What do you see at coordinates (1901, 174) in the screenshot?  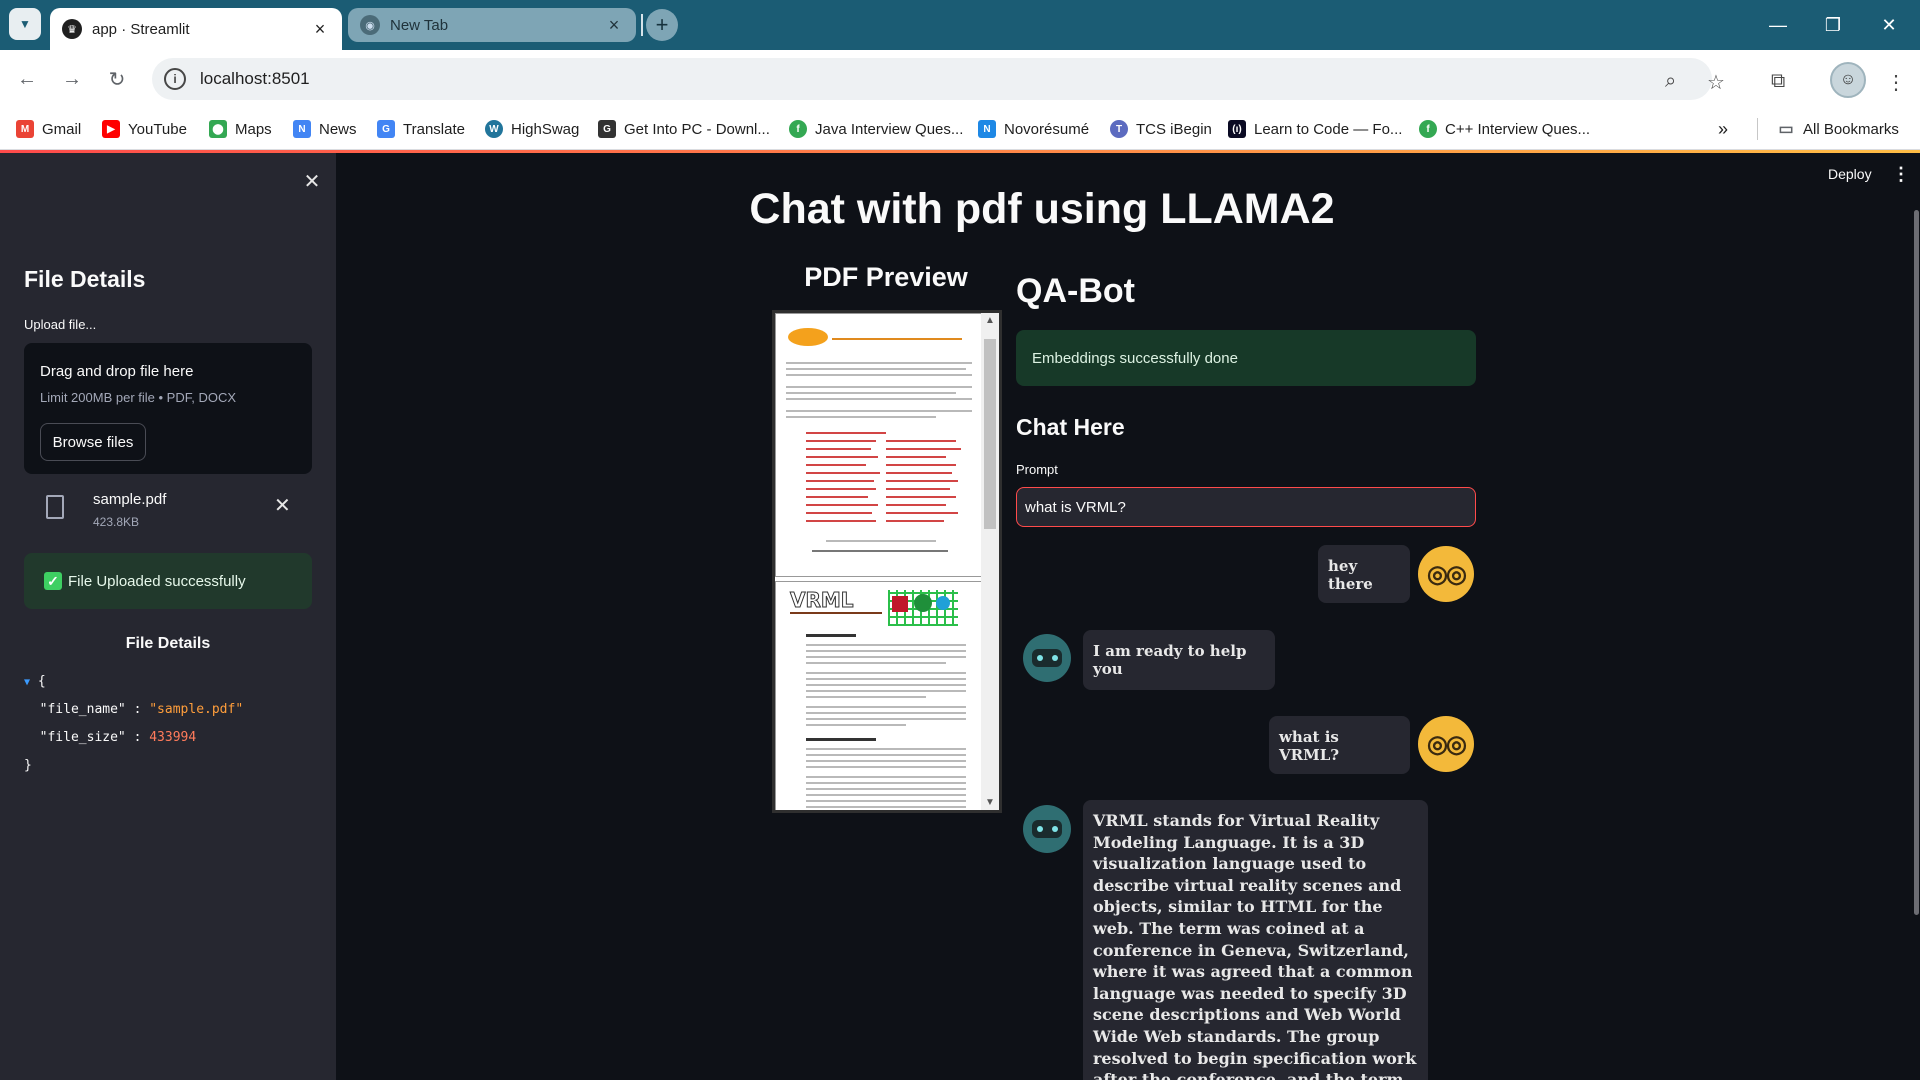 I see `app-menu-icon: ⋮` at bounding box center [1901, 174].